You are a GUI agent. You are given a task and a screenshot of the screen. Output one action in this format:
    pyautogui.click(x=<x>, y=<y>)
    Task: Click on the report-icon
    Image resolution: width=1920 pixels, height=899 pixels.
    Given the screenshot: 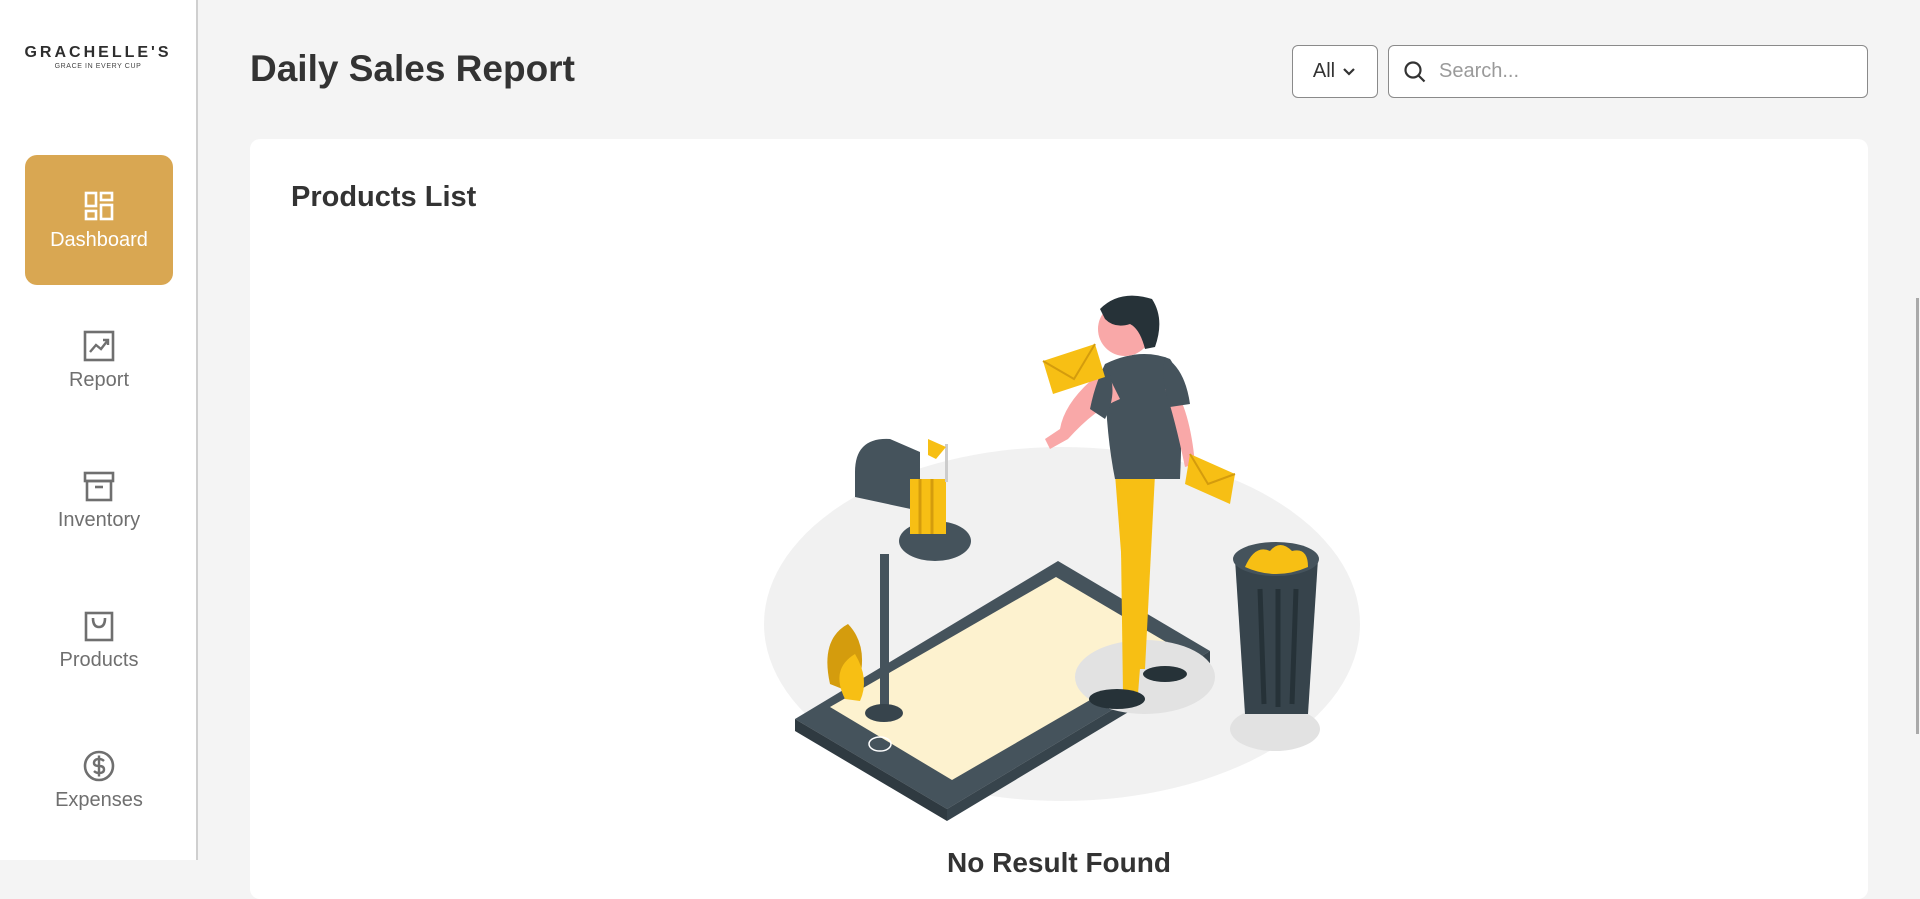 What is the action you would take?
    pyautogui.click(x=99, y=345)
    